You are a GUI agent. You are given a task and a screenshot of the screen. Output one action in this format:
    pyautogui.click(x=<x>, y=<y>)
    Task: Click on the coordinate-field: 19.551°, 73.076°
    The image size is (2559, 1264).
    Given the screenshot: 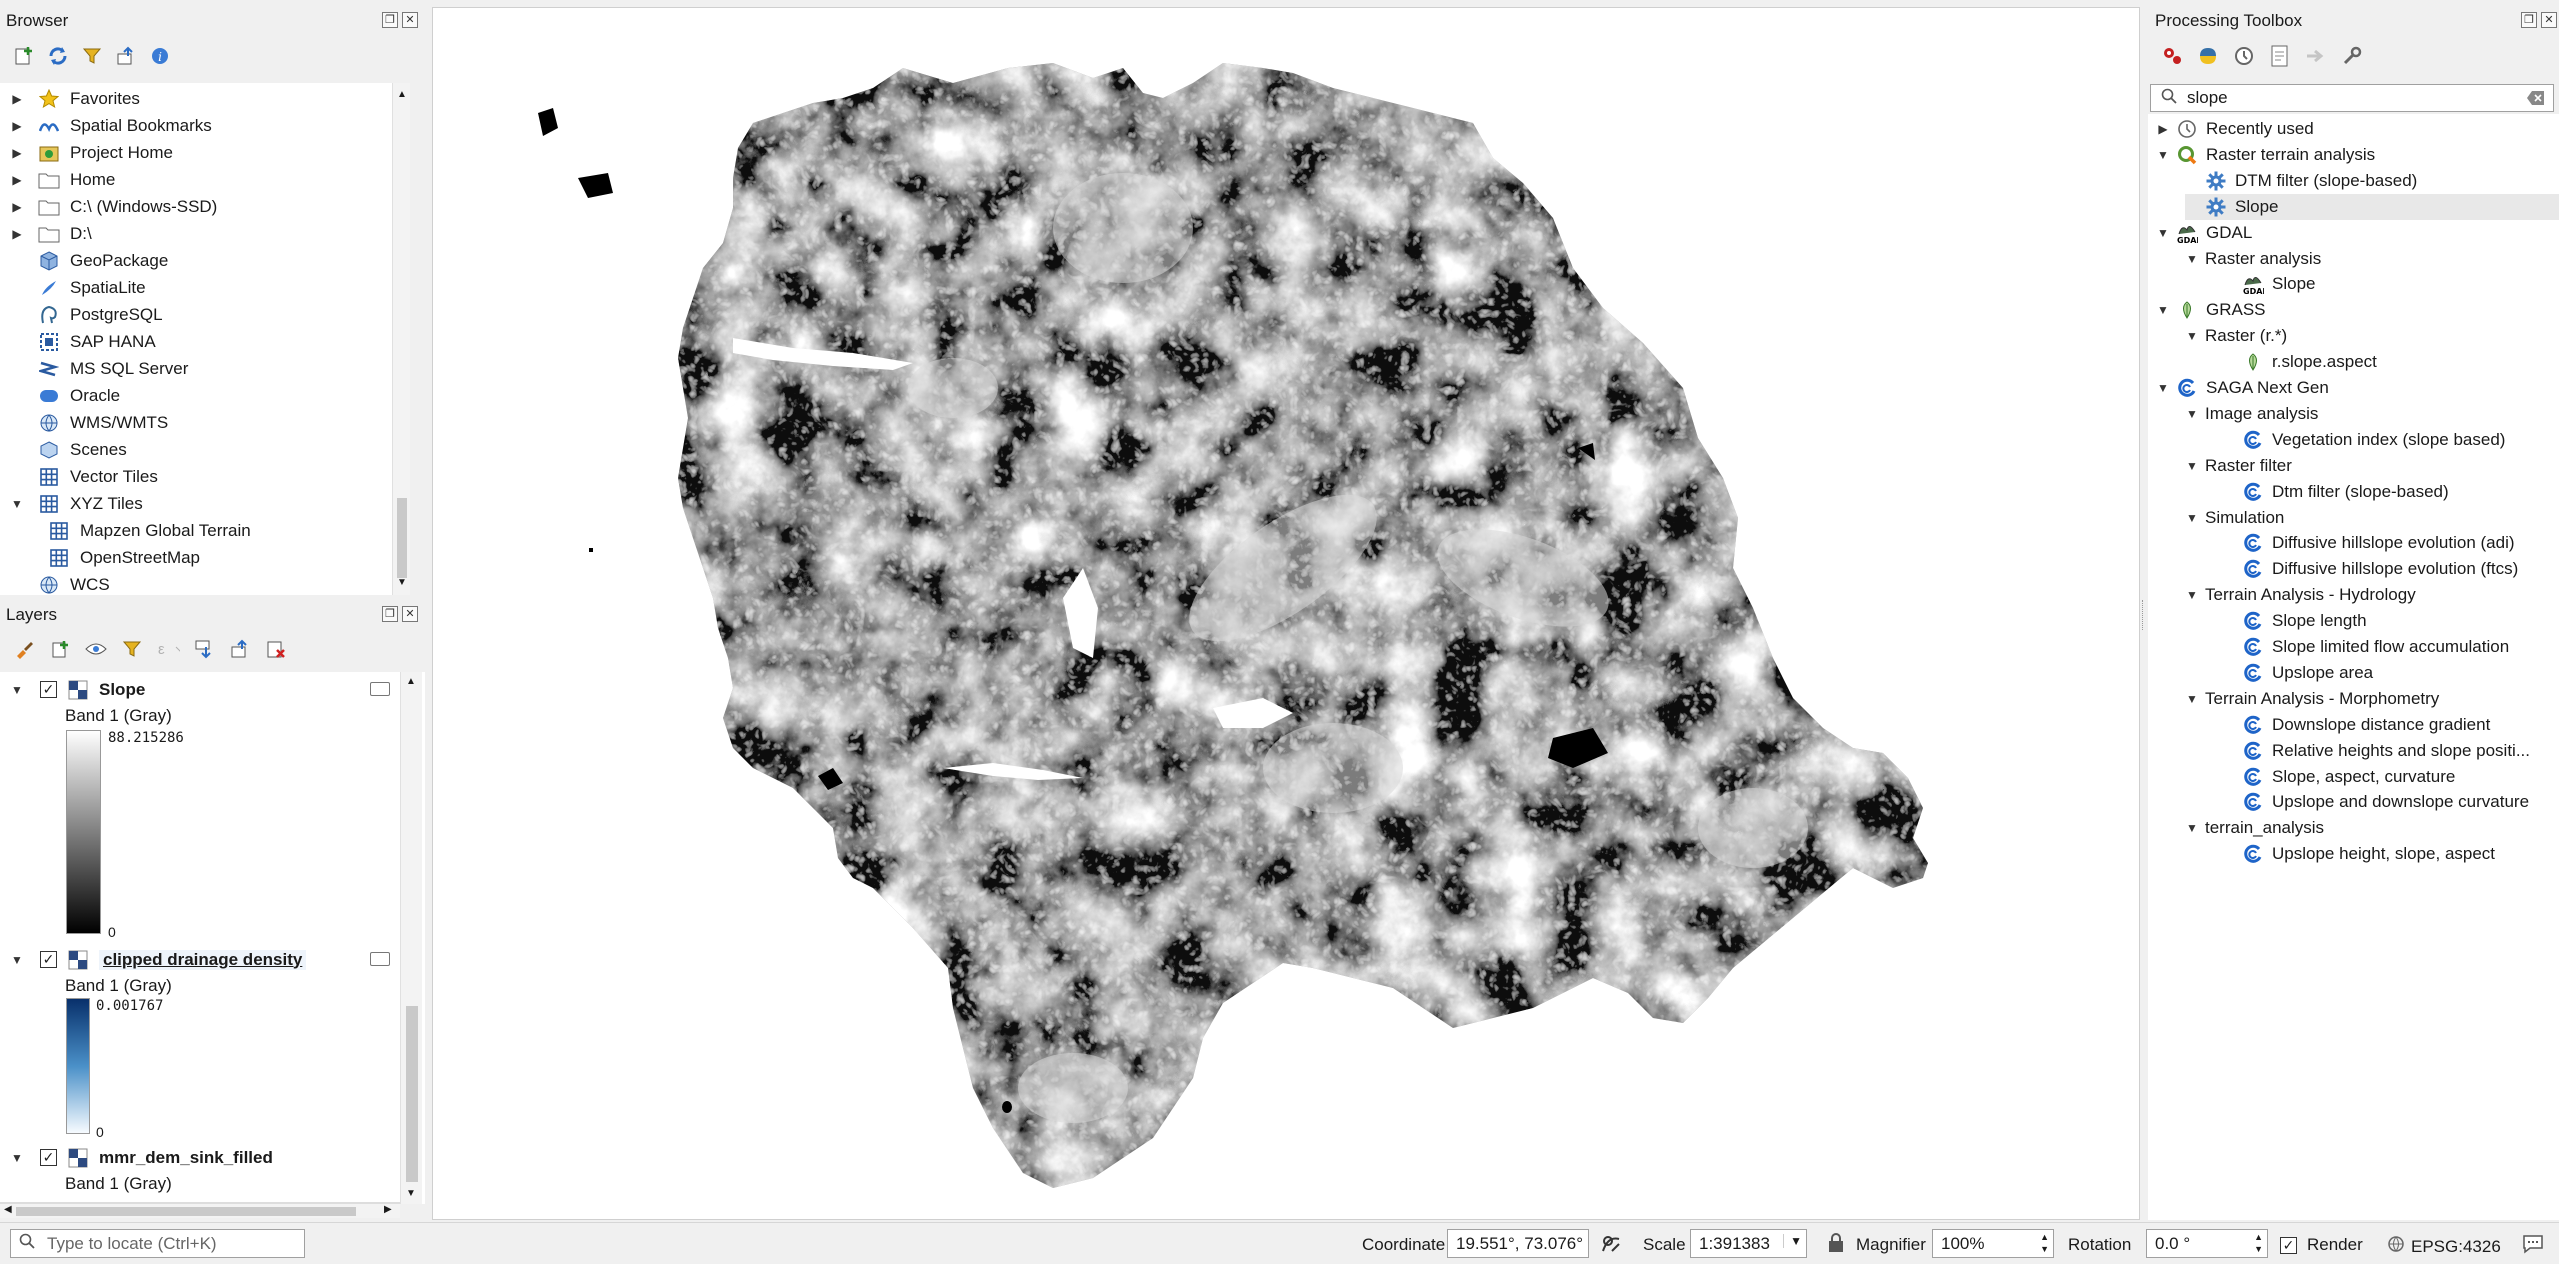 What is the action you would take?
    pyautogui.click(x=1518, y=1243)
    